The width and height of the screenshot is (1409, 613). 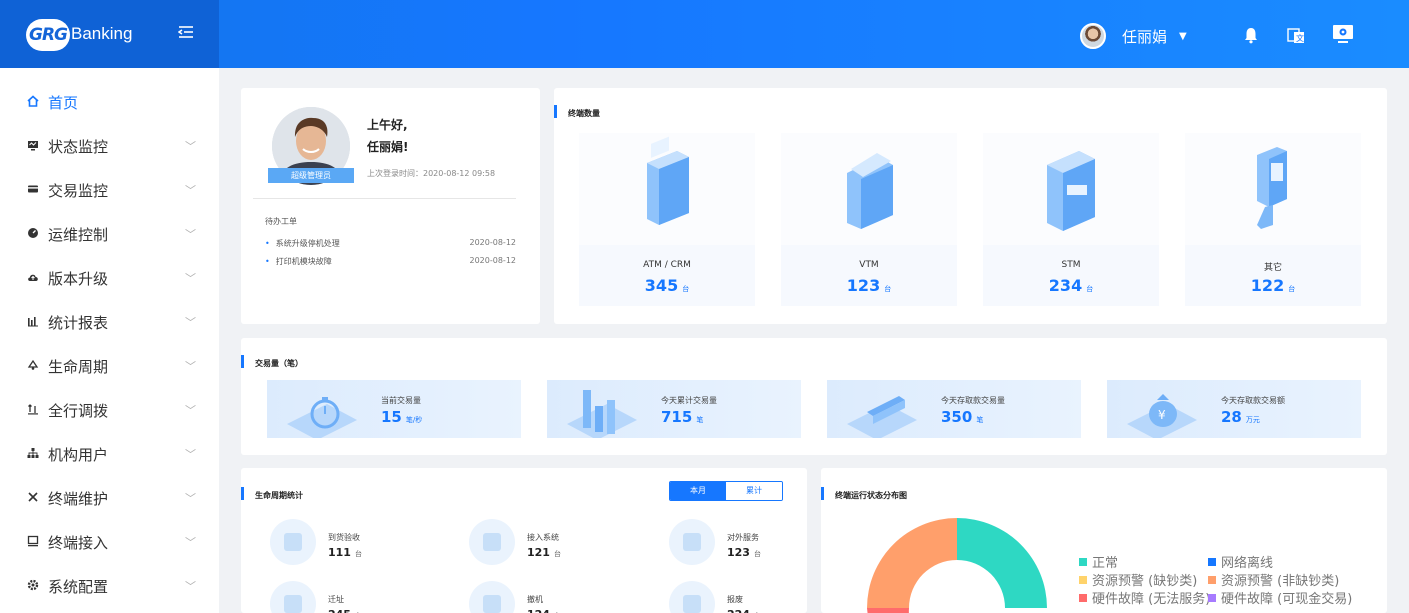 I want to click on stm-illustration-icon, so click(x=1071, y=189).